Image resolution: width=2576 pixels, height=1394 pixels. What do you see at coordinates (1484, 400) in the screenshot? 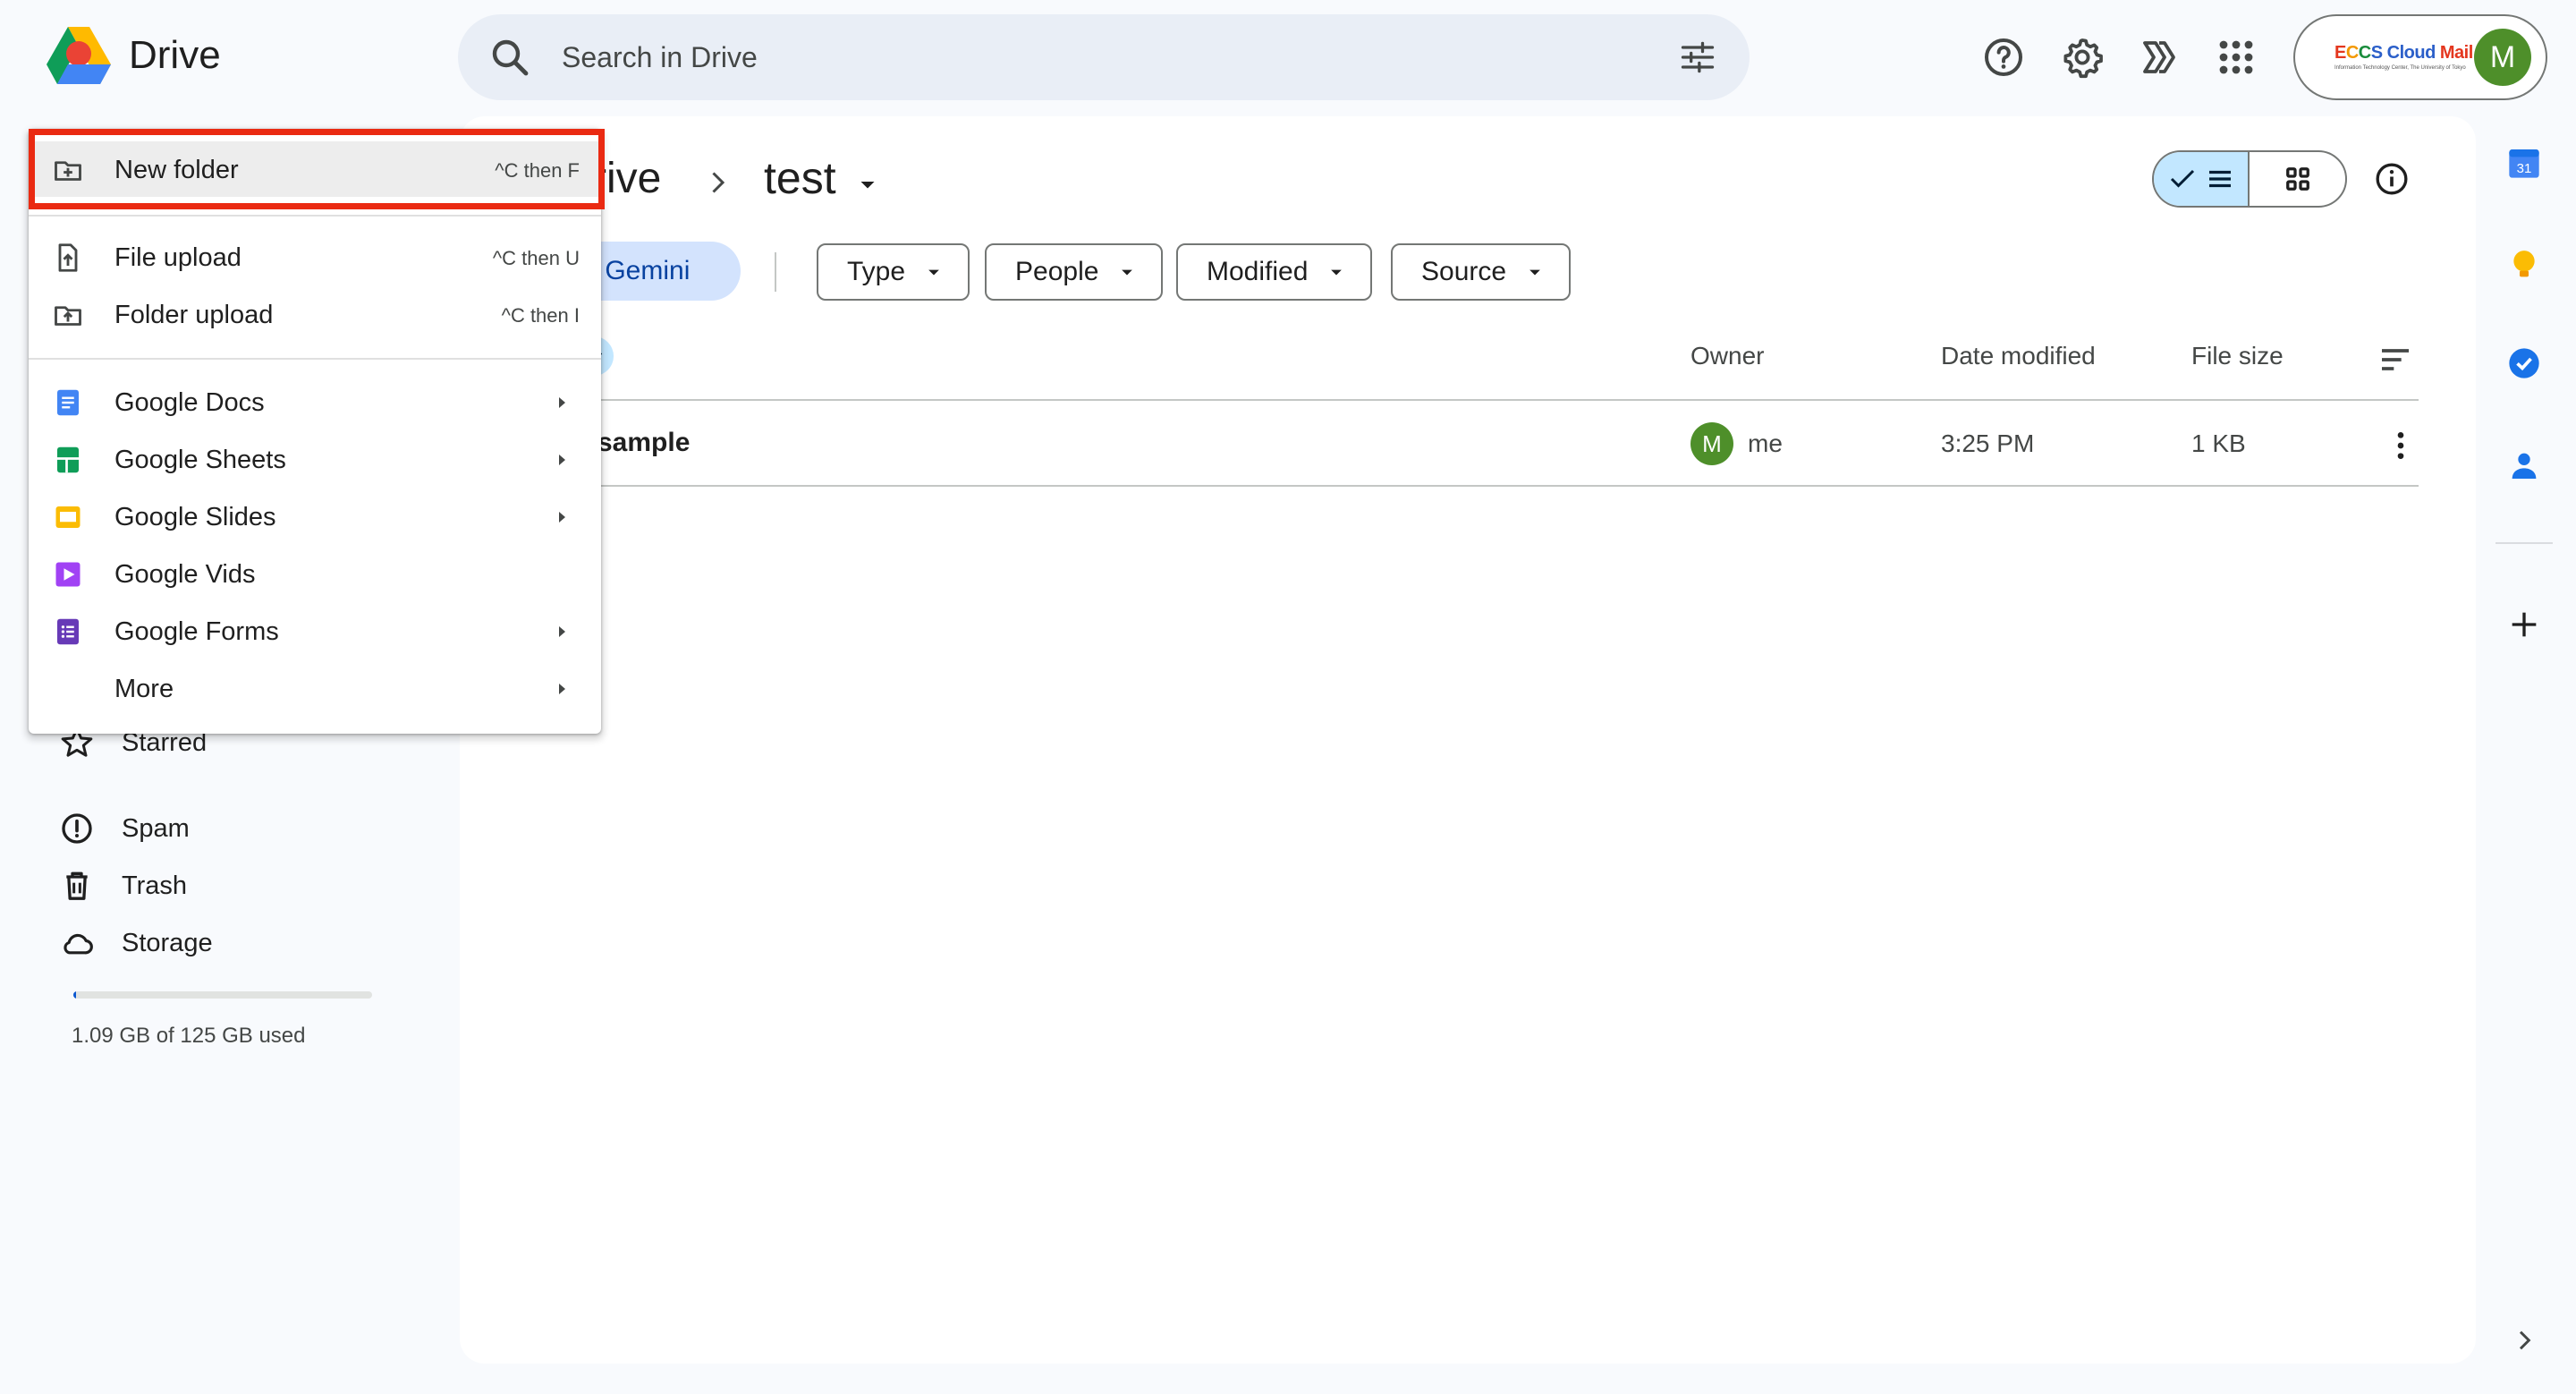
I see `header-divider` at bounding box center [1484, 400].